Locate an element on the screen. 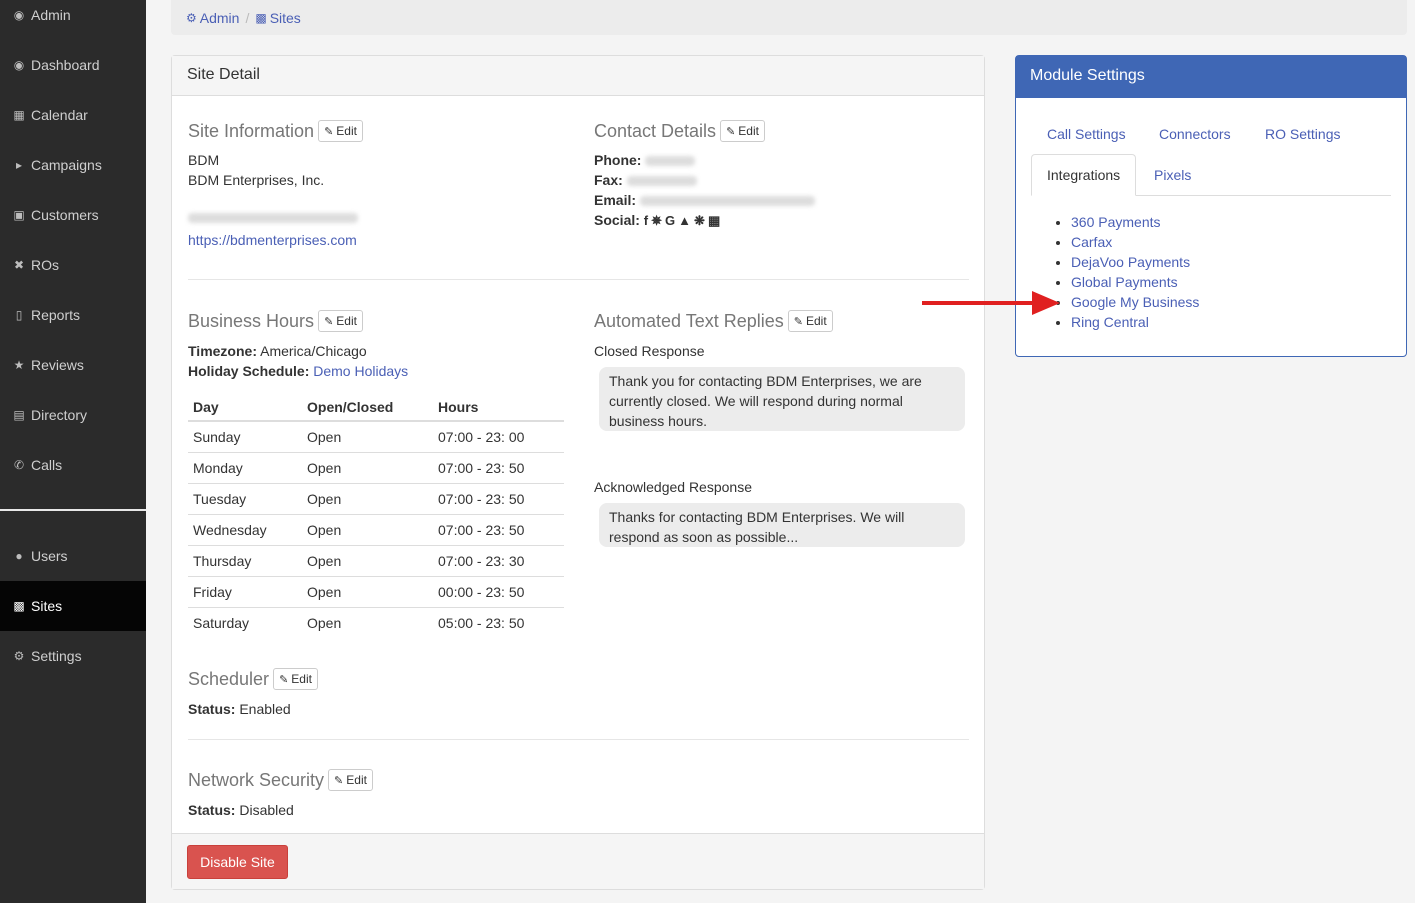  edit-business-hours-button: ✎ Edit is located at coordinates (340, 321).